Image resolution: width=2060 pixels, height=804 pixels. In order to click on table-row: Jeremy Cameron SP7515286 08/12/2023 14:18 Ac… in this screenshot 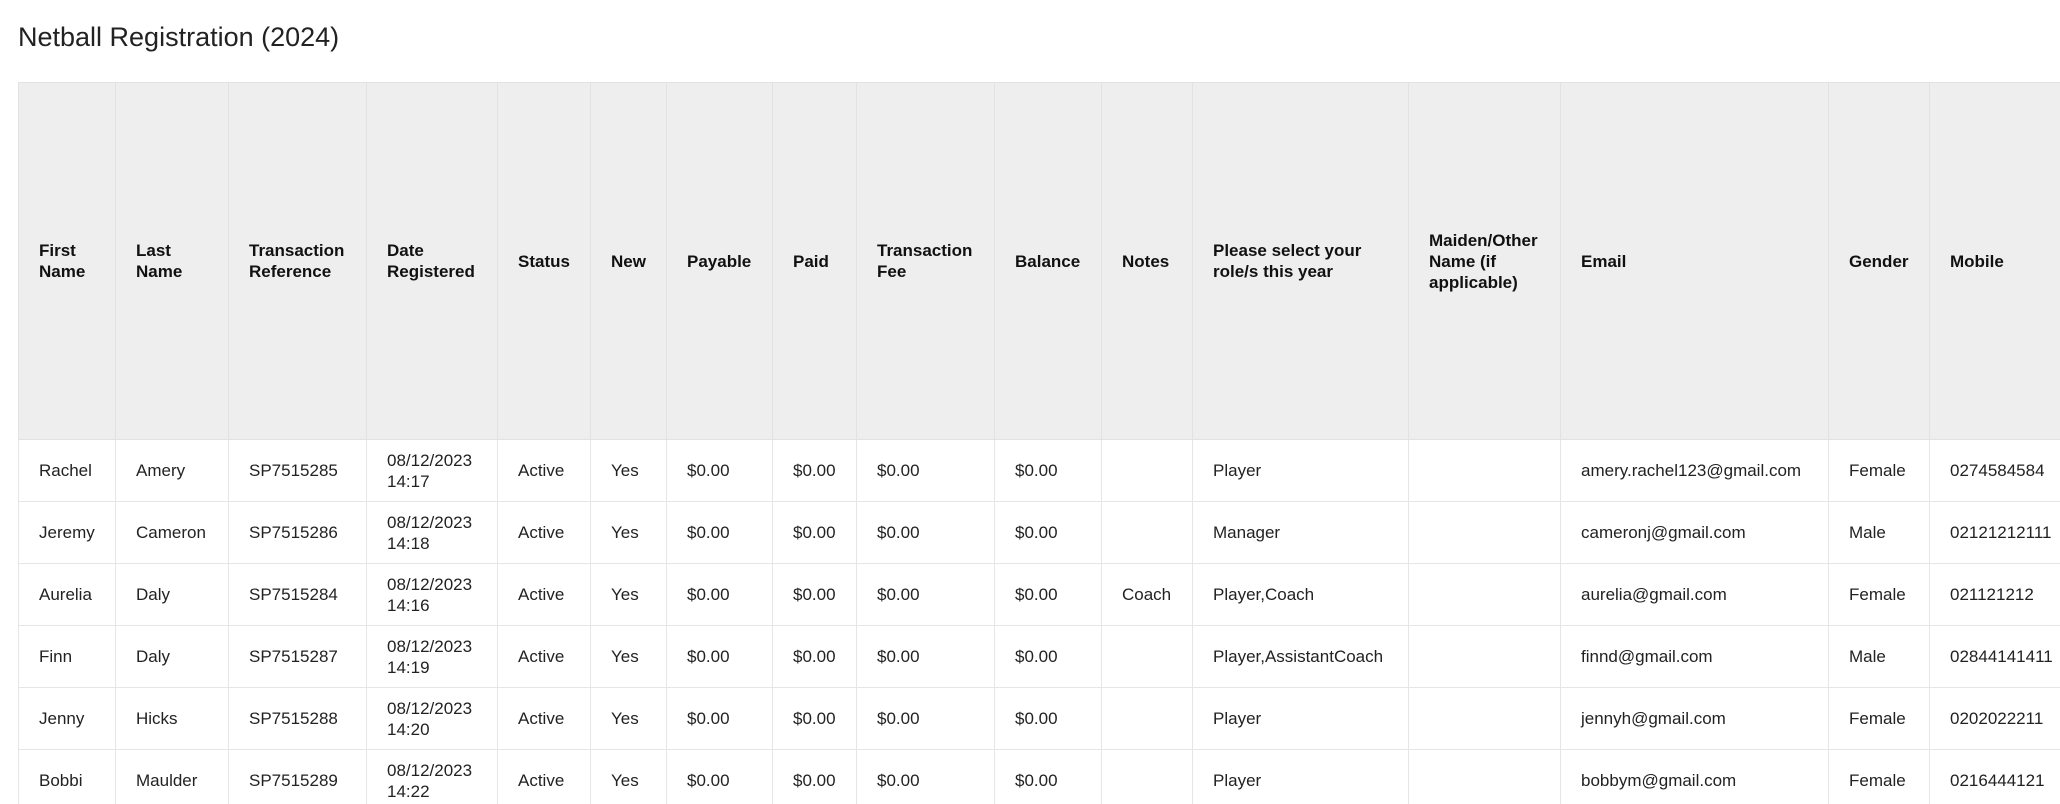, I will do `click(1039, 532)`.